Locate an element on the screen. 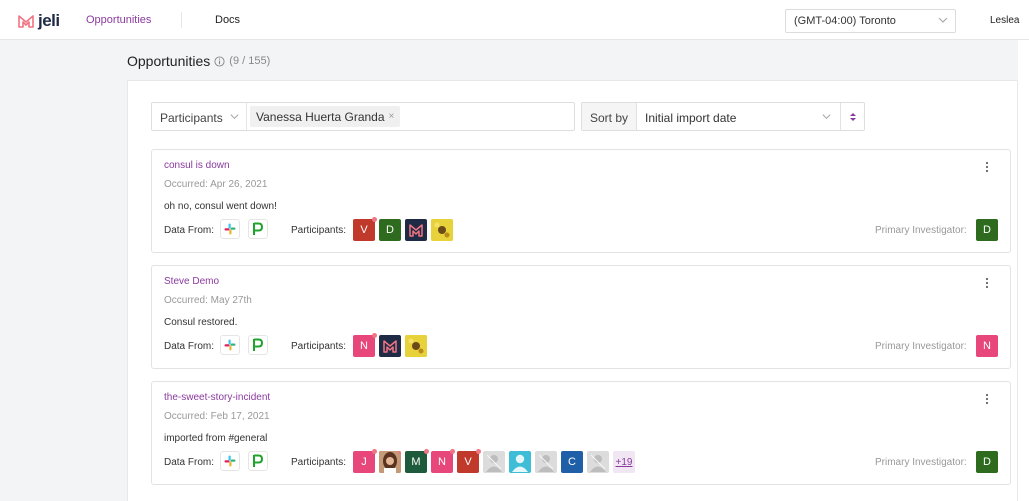  participant-avatar: J is located at coordinates (365, 461).